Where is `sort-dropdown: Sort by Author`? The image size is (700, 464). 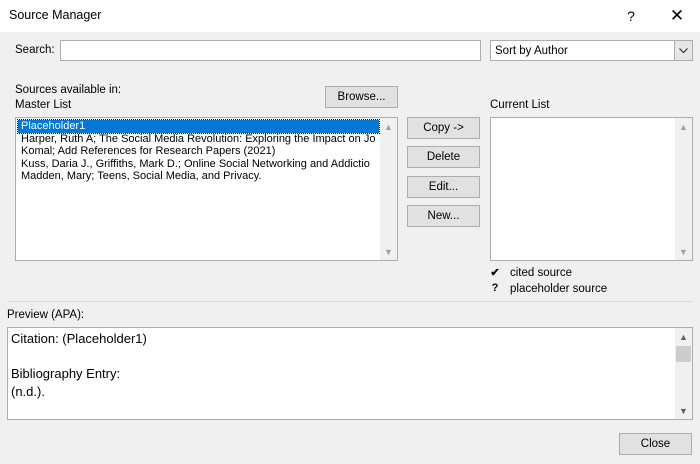 sort-dropdown: Sort by Author is located at coordinates (591, 50).